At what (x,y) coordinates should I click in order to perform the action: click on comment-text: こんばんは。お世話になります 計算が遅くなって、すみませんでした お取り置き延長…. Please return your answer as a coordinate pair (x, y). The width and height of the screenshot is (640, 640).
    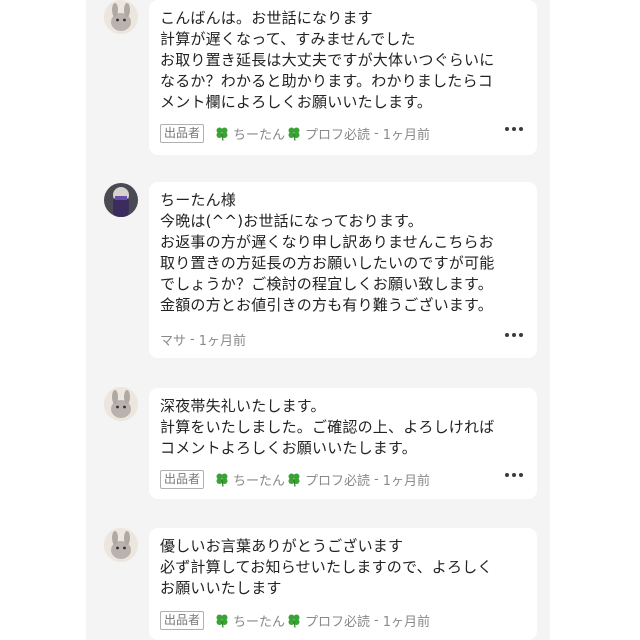
    Looking at the image, I should click on (327, 60).